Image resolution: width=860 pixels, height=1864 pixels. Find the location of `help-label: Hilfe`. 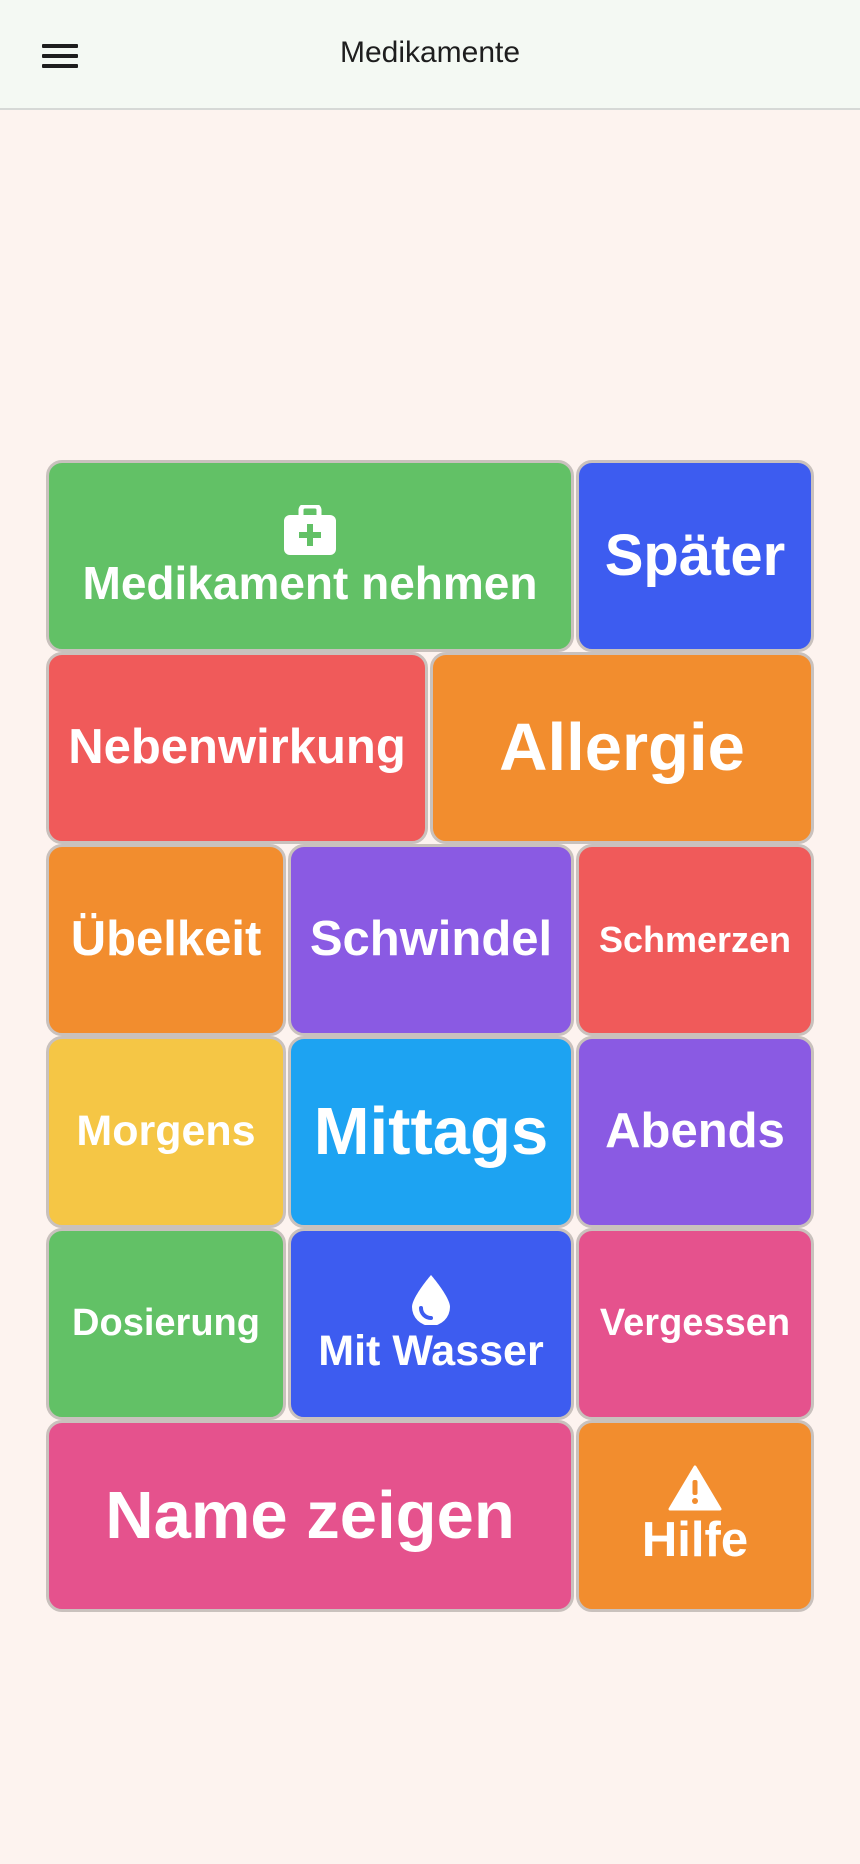

help-label: Hilfe is located at coordinates (695, 1540).